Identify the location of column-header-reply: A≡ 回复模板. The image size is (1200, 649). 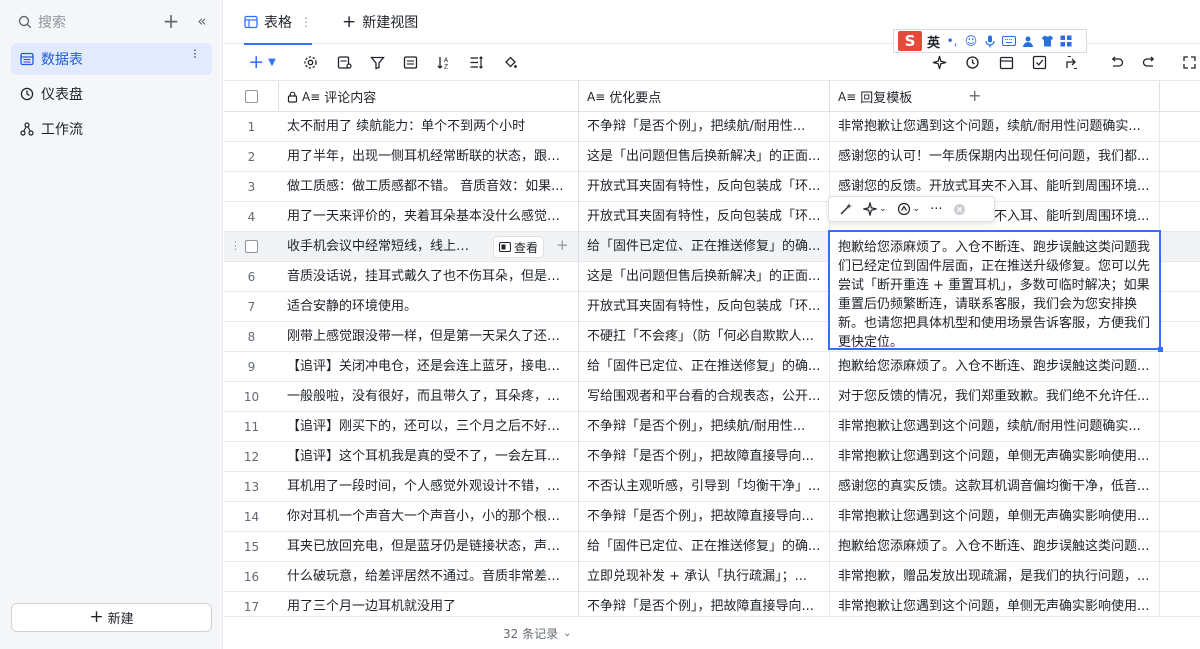
(995, 96).